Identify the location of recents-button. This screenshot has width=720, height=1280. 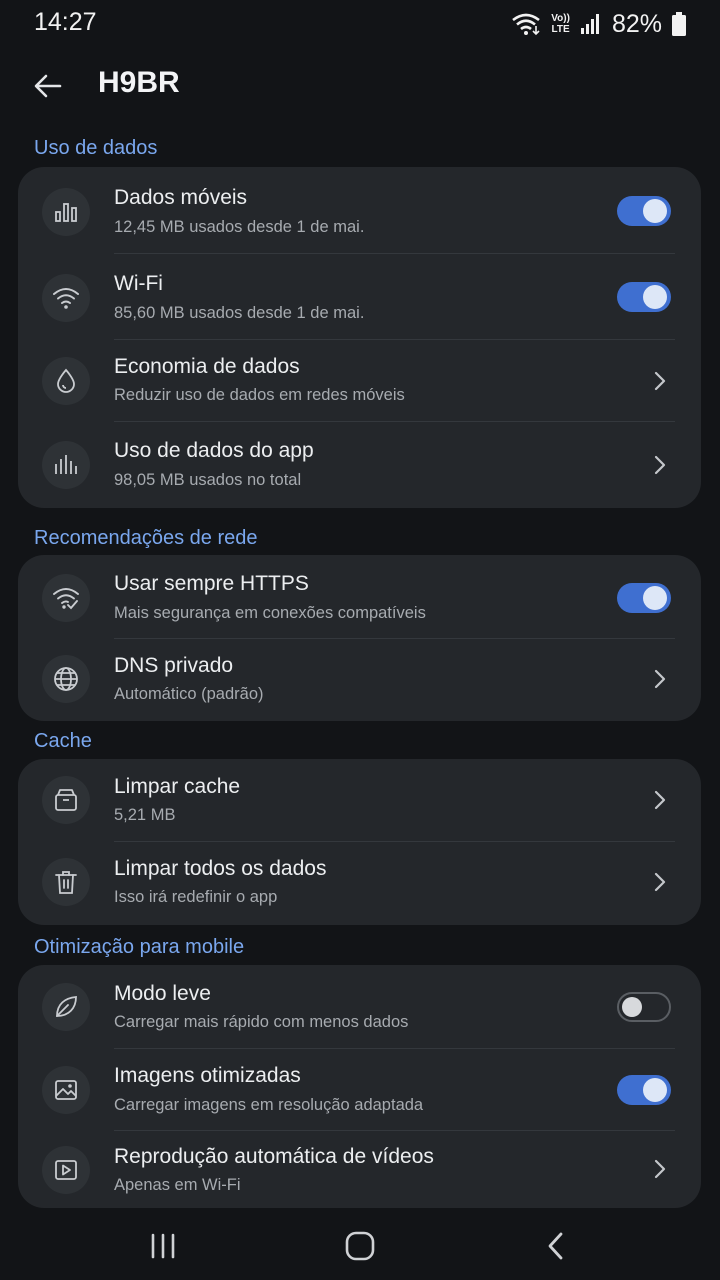
(164, 1246).